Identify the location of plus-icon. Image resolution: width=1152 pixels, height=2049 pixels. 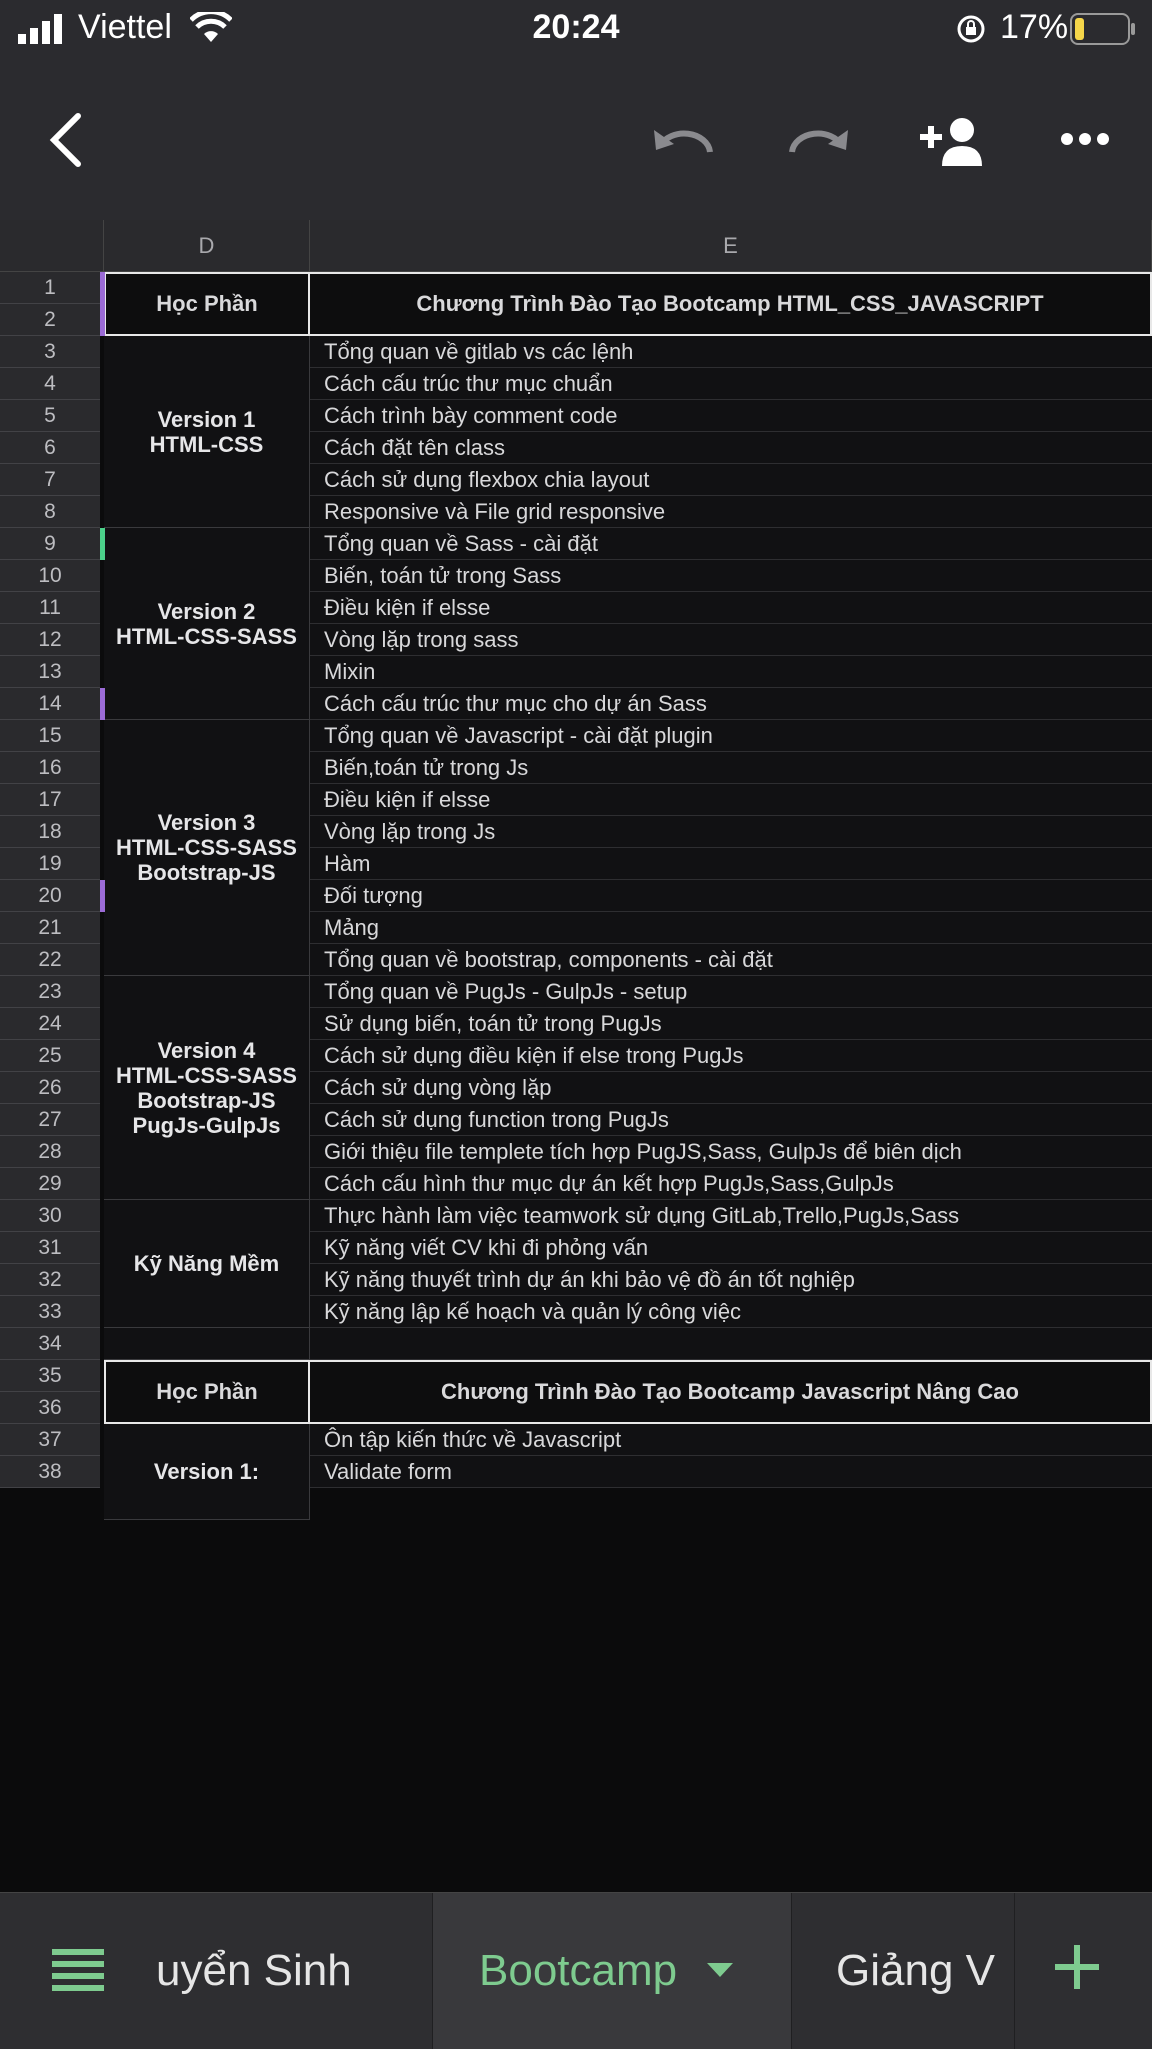
(1077, 1967).